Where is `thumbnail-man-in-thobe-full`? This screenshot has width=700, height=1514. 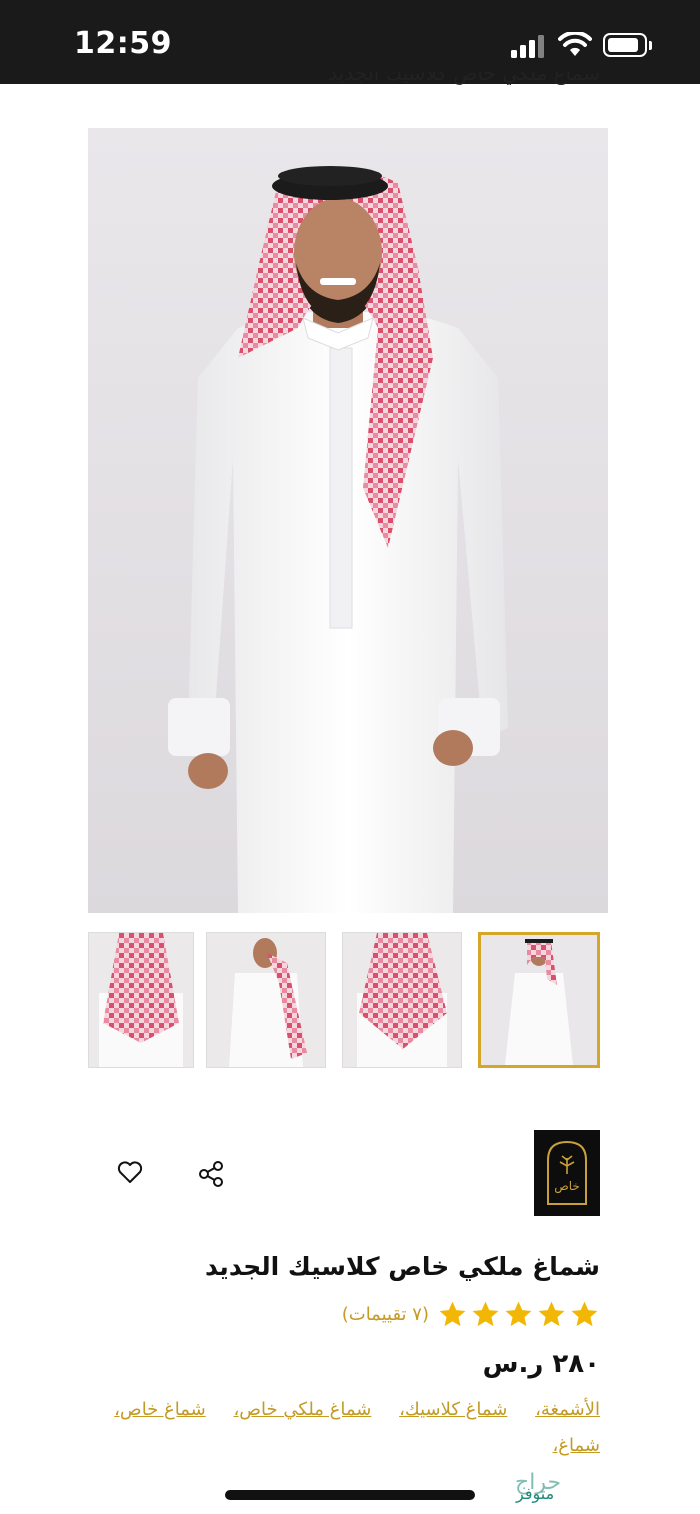
thumbnail-man-in-thobe-full is located at coordinates (539, 1000).